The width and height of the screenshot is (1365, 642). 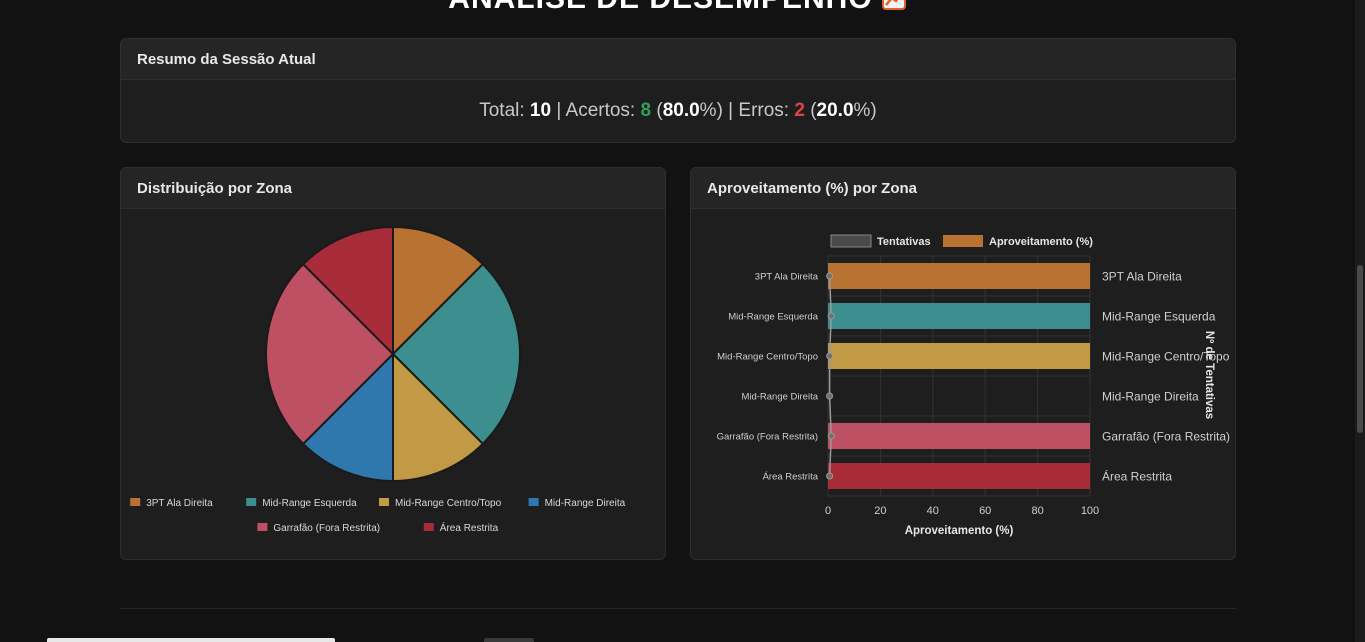 I want to click on legend-label-tentativas: Tentativas, so click(x=904, y=242).